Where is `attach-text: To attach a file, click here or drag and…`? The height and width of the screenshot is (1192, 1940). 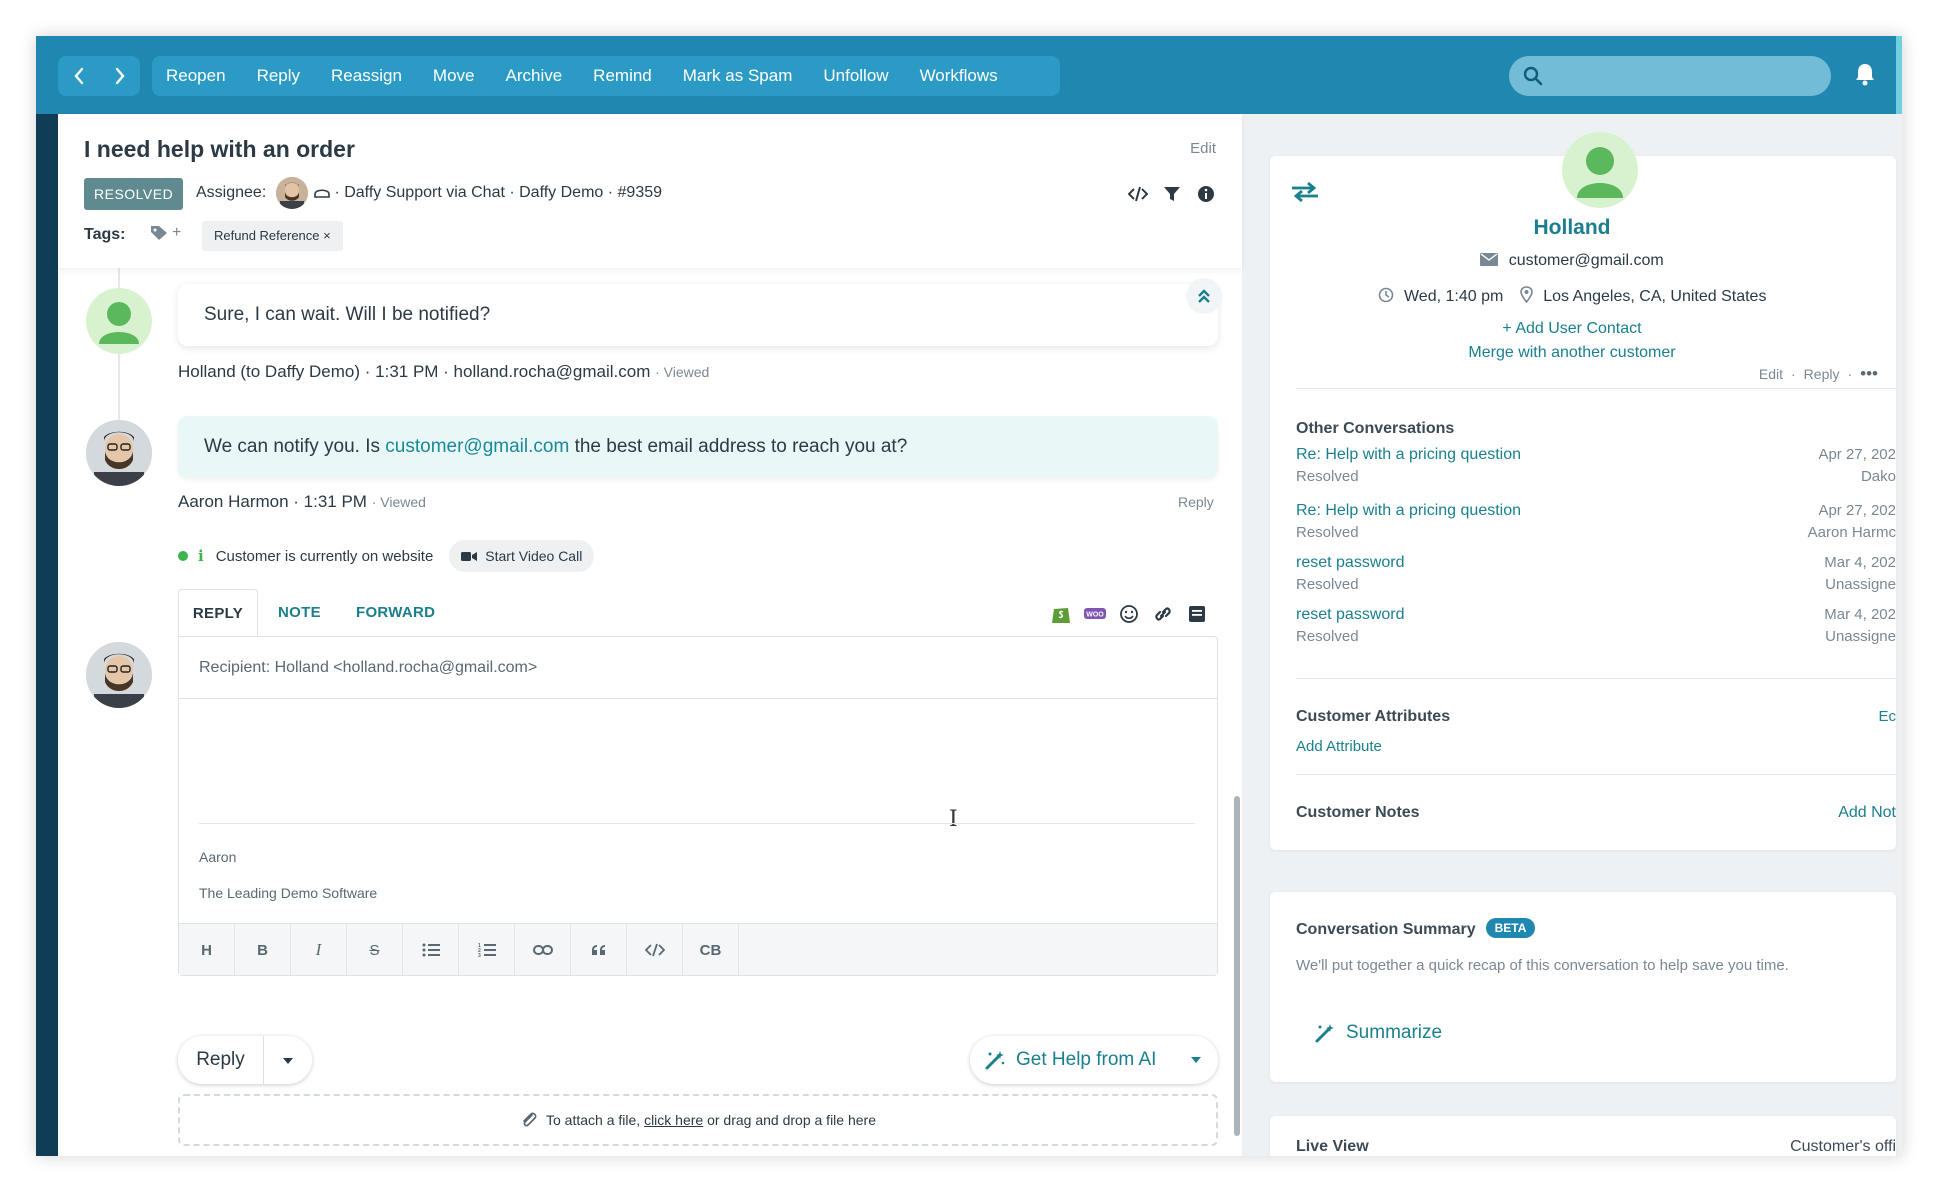
attach-text: To attach a file, click here or drag and… is located at coordinates (711, 1120).